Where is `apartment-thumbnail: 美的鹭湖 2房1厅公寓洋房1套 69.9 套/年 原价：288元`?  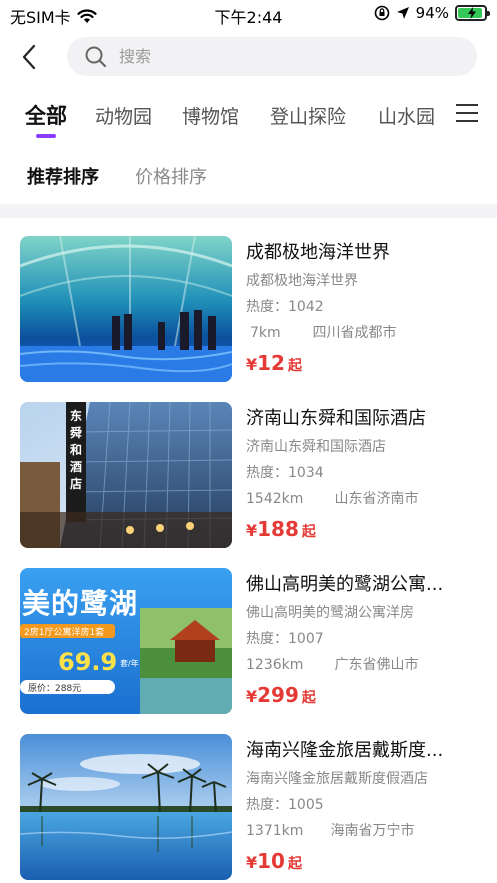 apartment-thumbnail: 美的鹭湖 2房1厅公寓洋房1套 69.9 套/年 原价：288元 is located at coordinates (126, 641).